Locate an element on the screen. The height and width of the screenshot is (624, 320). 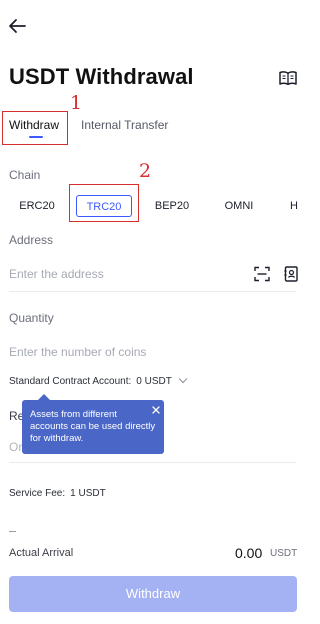
annotation-number-2: 2 is located at coordinates (145, 171).